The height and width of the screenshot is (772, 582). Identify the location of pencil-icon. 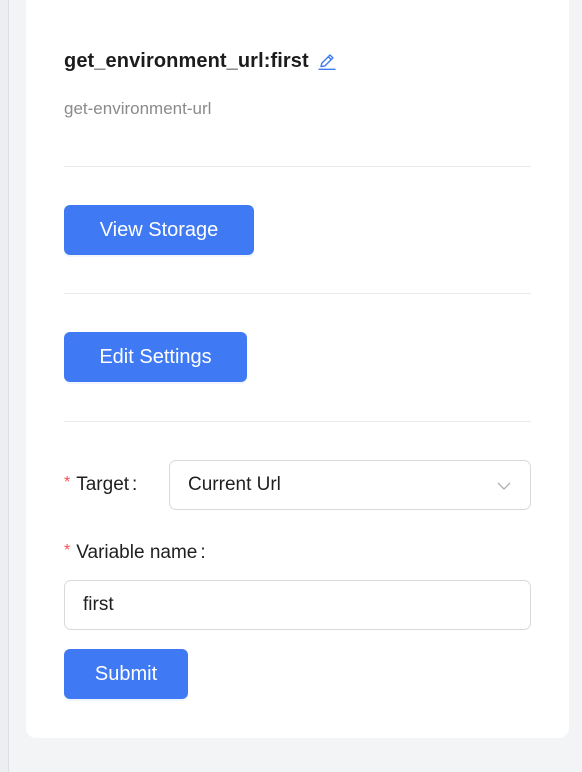
(327, 61).